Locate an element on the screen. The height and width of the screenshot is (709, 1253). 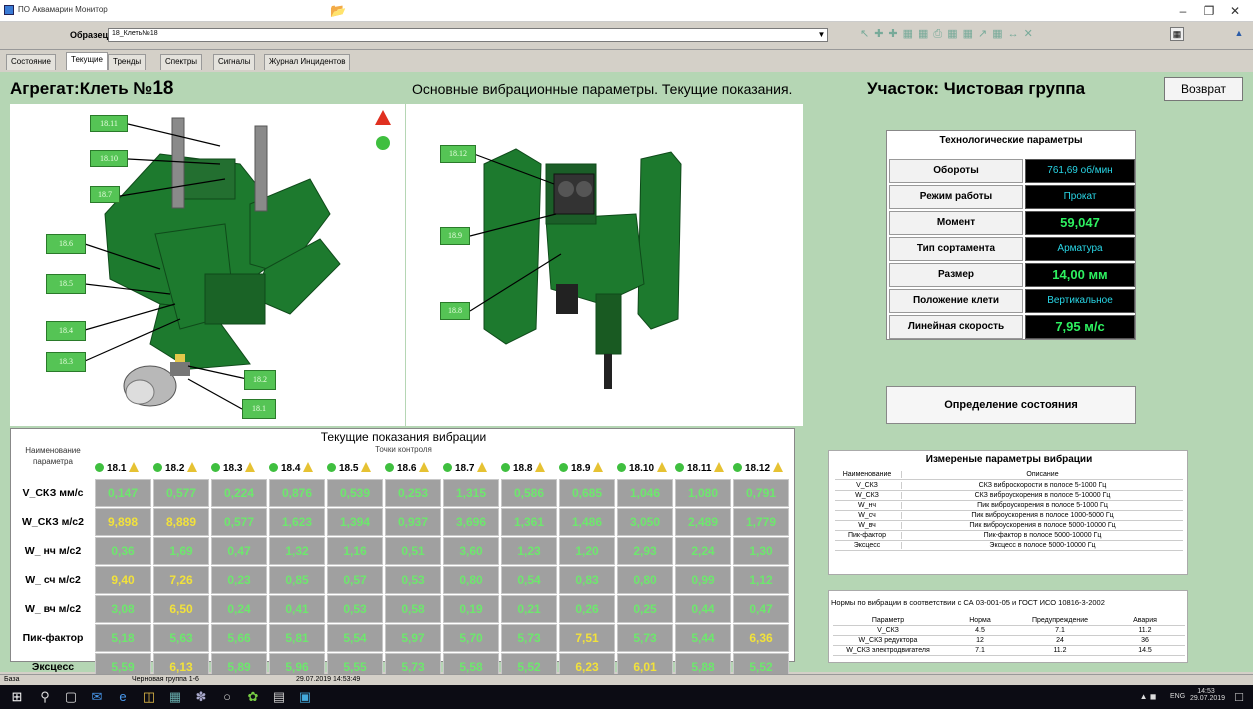
measured-row: Эксцесс Эксцесс в полосе 5000-10000 Гц is located at coordinates (1009, 546).